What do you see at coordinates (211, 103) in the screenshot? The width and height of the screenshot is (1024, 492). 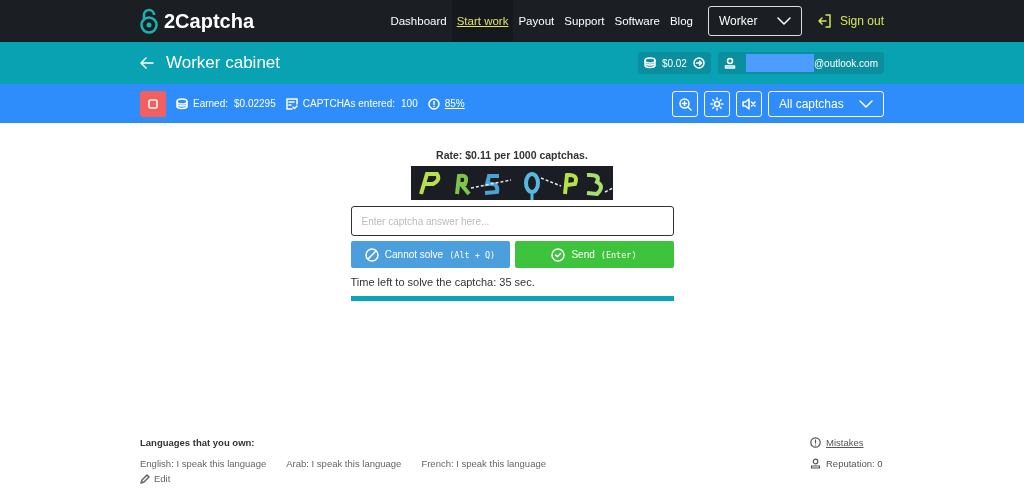 I see `earned-label: Earned:` at bounding box center [211, 103].